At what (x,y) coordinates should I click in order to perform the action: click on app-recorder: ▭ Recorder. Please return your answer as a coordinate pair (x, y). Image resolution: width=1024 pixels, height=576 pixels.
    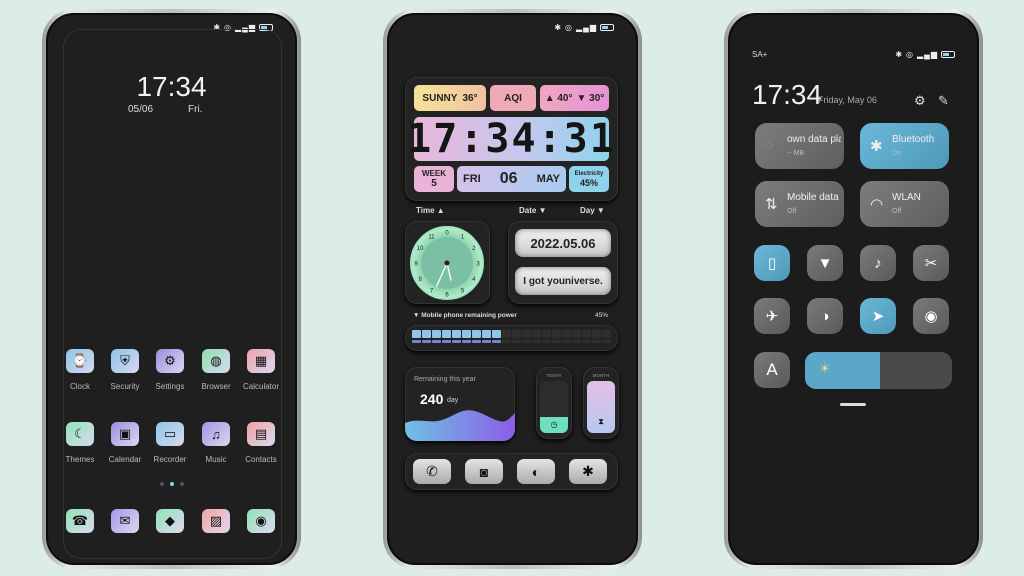
    Looking at the image, I should click on (170, 443).